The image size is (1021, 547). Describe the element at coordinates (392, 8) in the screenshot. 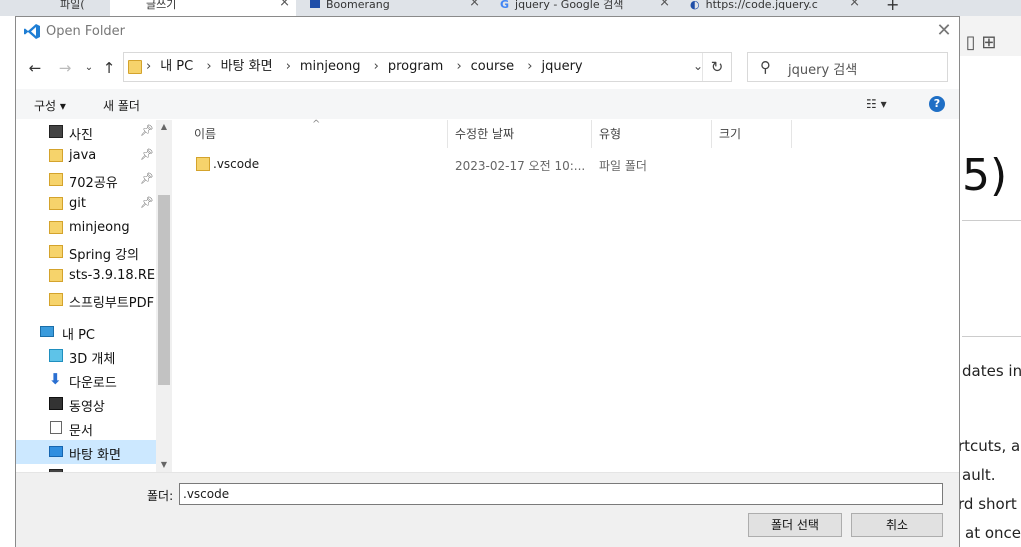

I see `browser-tab-boomerang: Boomerang ×` at that location.